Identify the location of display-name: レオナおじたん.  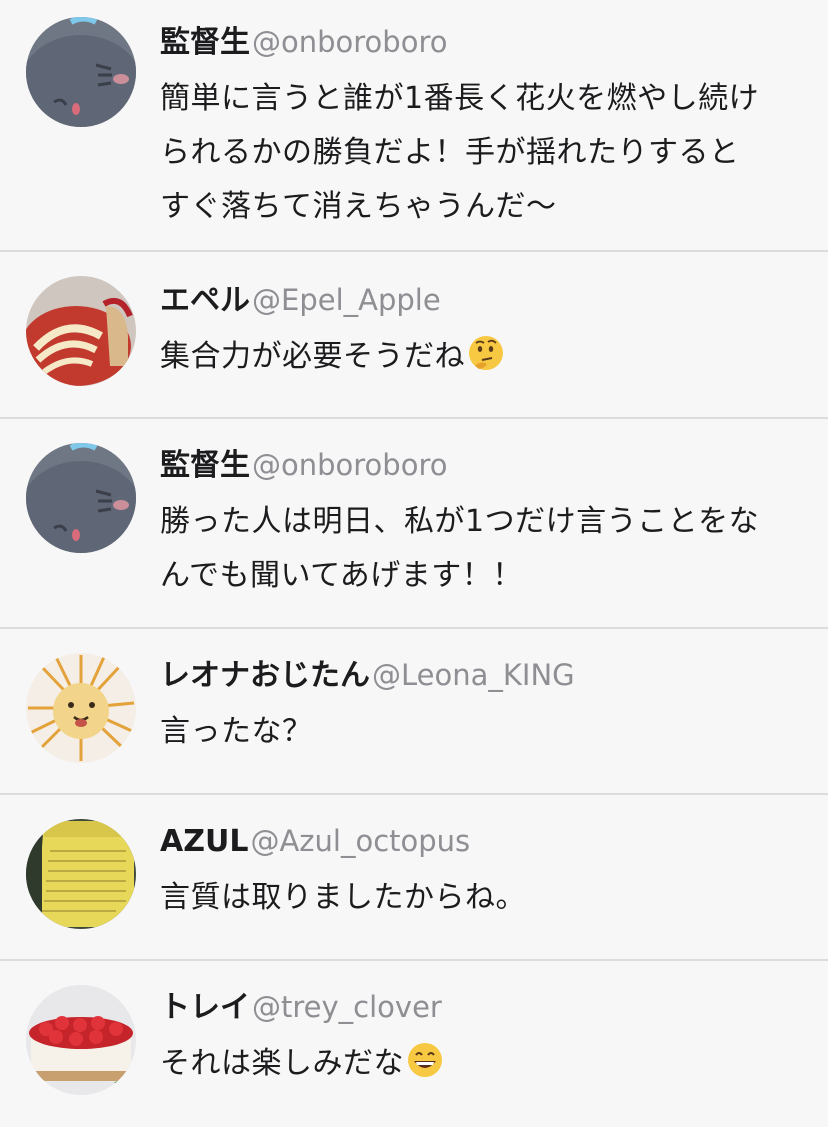
(265, 675).